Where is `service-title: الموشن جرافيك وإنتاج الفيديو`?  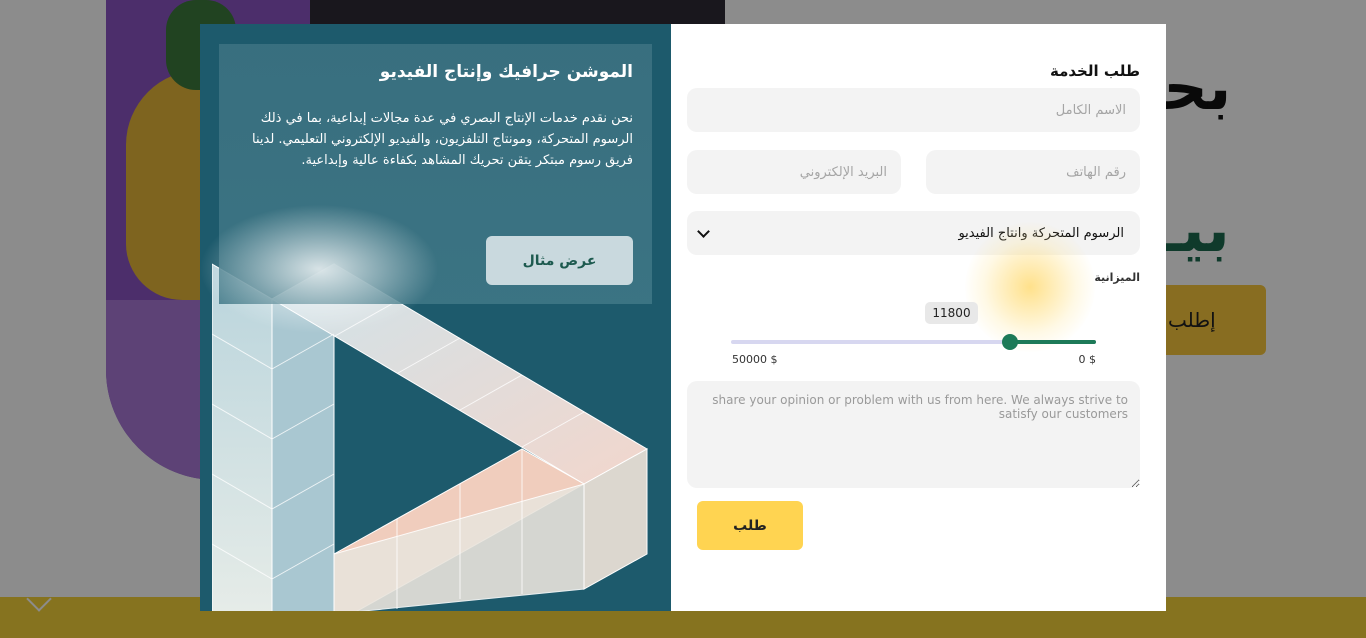 service-title: الموشن جرافيك وإنتاج الفيديو is located at coordinates (506, 72).